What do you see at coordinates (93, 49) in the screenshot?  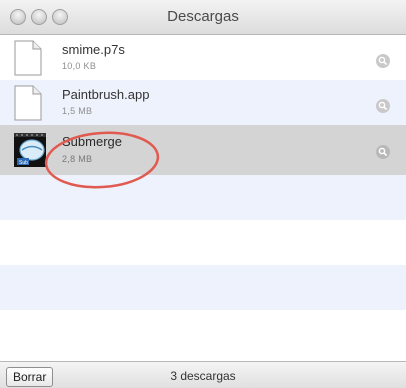 I see `download-name: smime.p7s` at bounding box center [93, 49].